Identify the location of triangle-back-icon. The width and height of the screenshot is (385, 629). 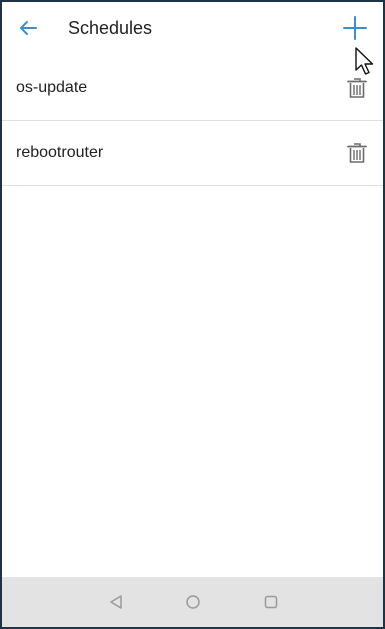
(116, 602).